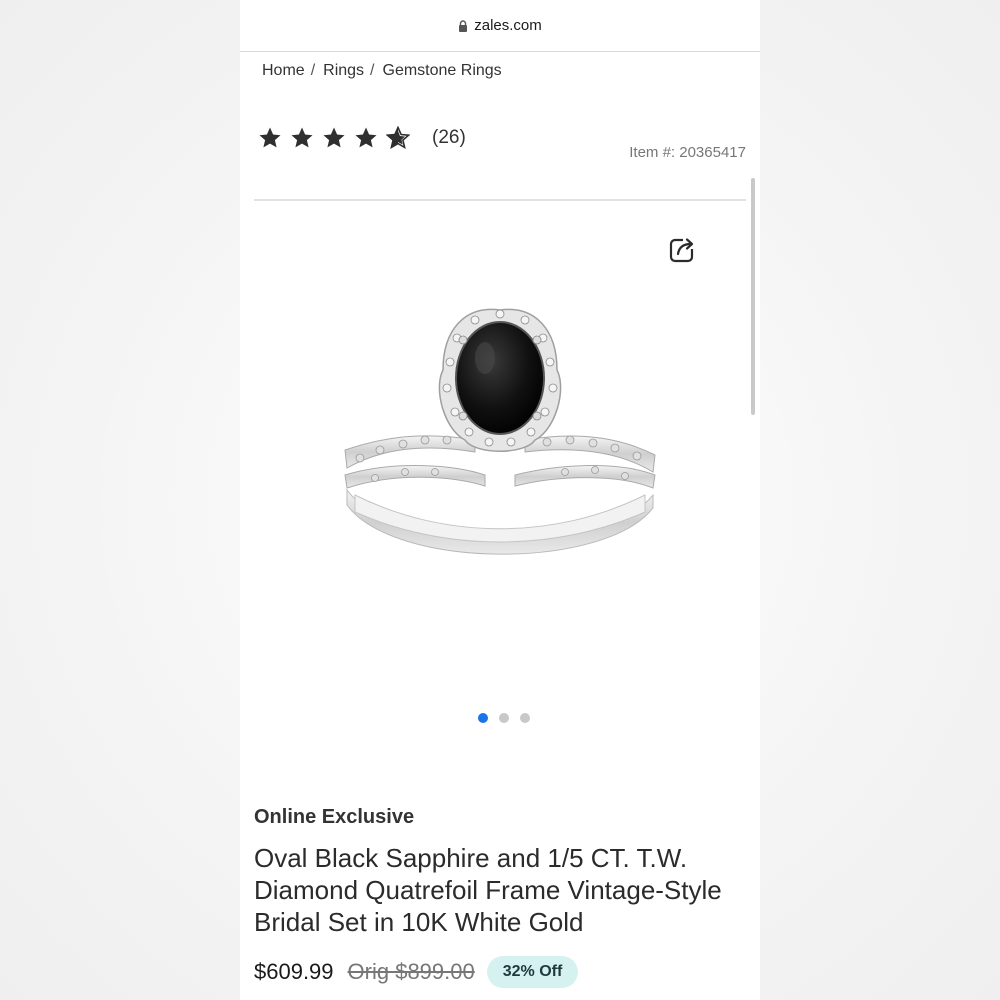 The height and width of the screenshot is (1000, 1000). I want to click on breadcrumb-rings: Rings, so click(343, 71).